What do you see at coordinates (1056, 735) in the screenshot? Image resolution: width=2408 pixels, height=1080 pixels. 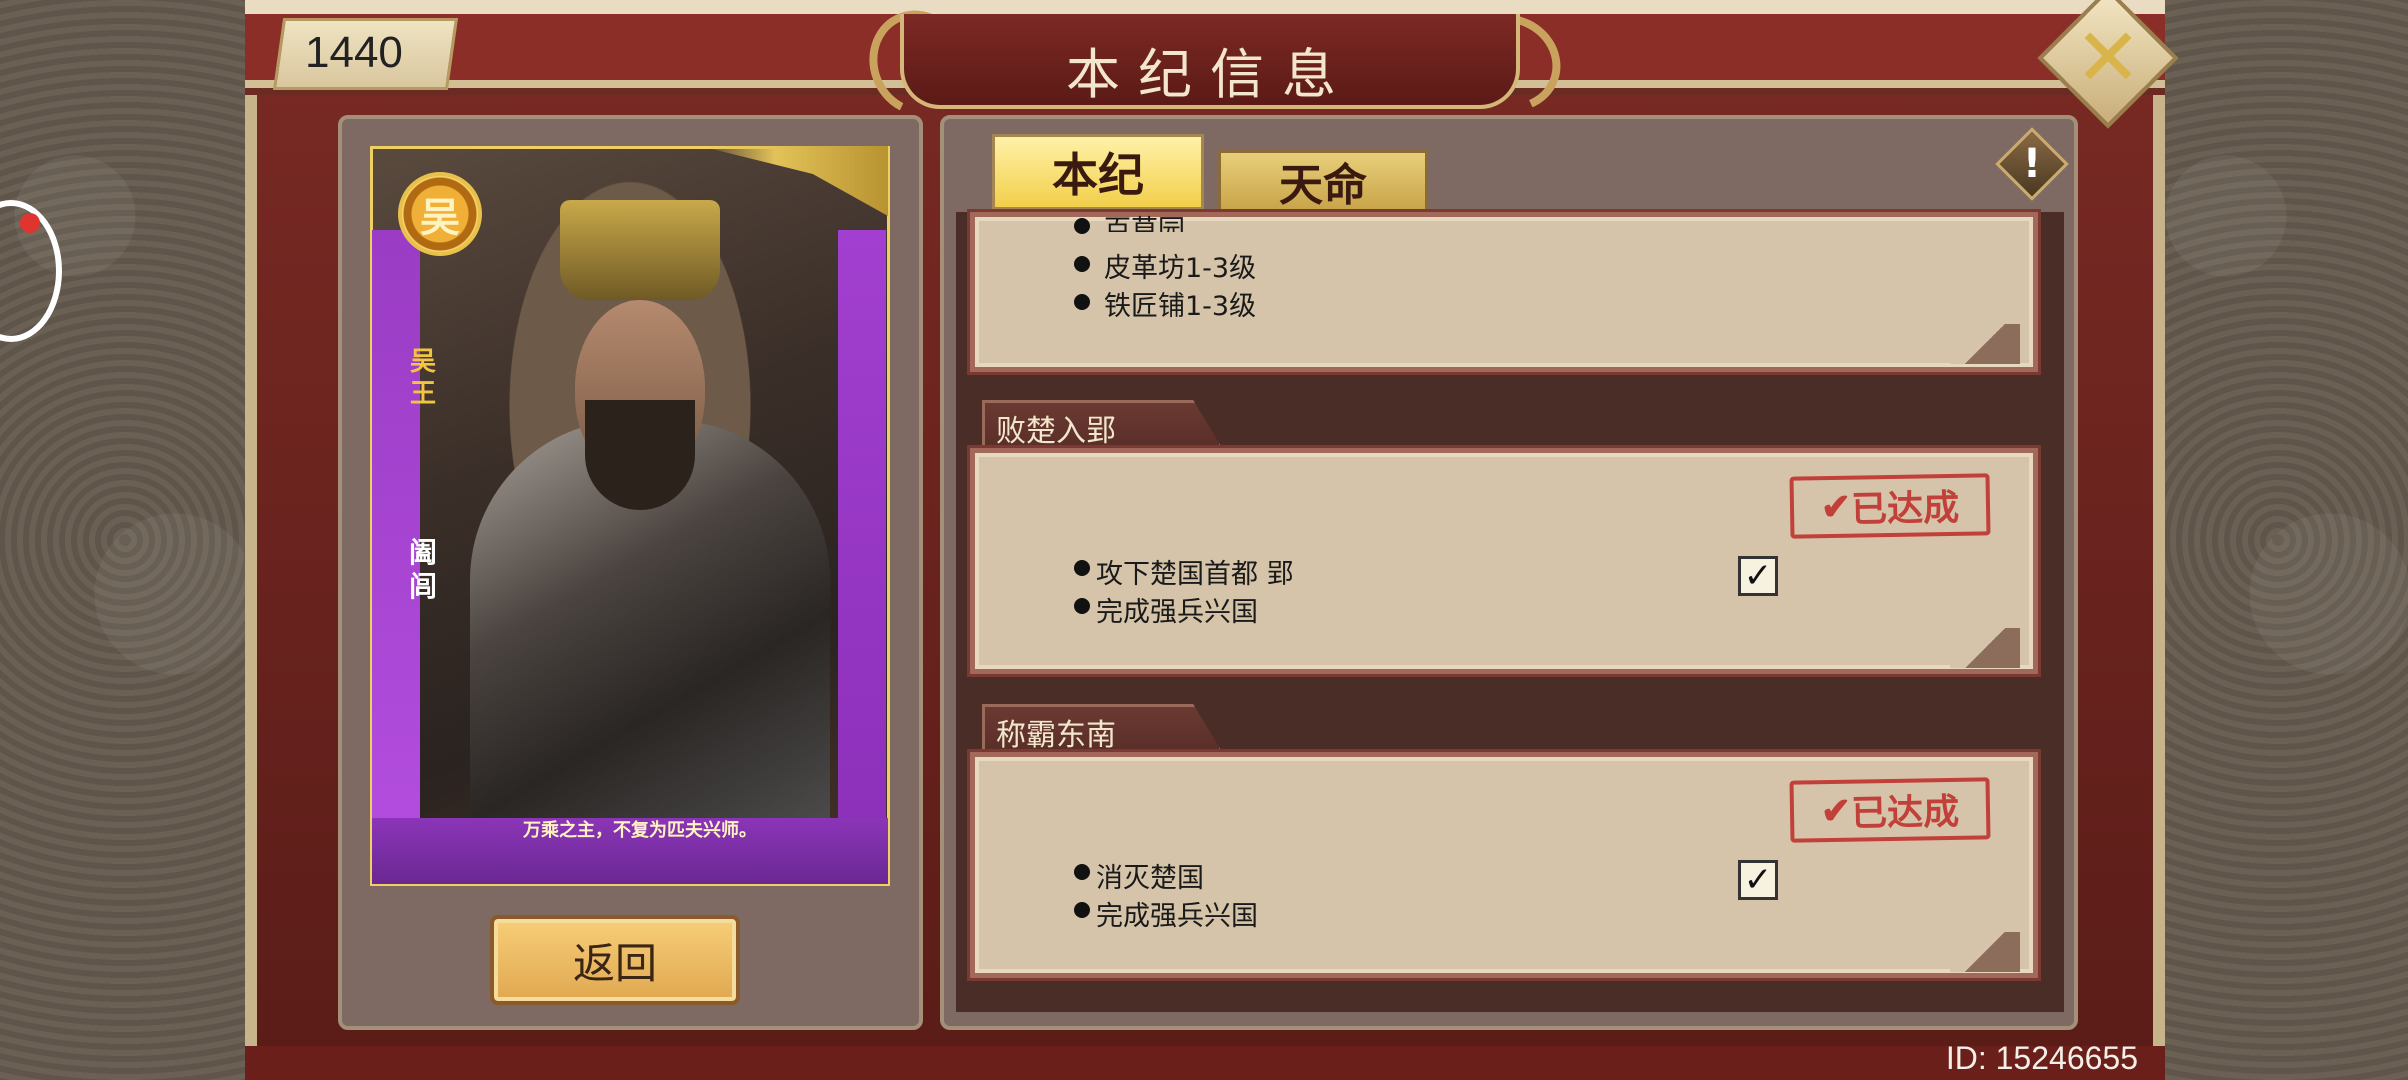 I see `section-title: 称霸东南` at bounding box center [1056, 735].